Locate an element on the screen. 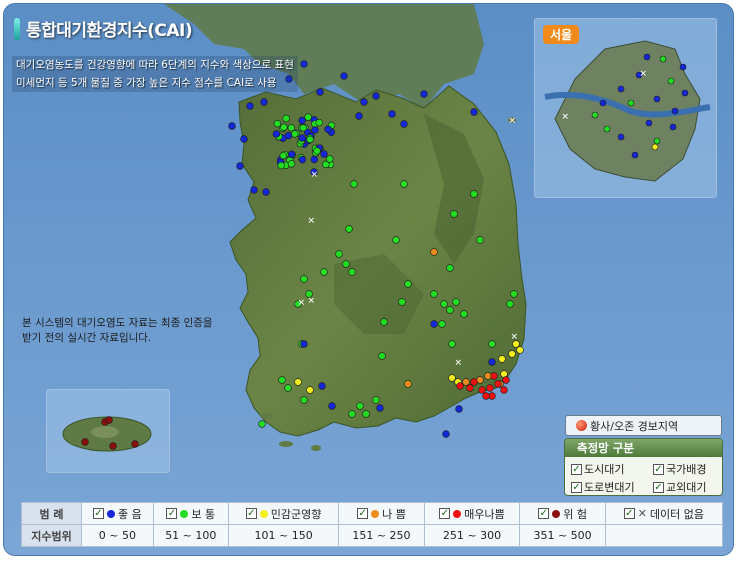 The width and height of the screenshot is (737, 562). legend-cell-hazardous: ✓ 위 험 is located at coordinates (562, 513).